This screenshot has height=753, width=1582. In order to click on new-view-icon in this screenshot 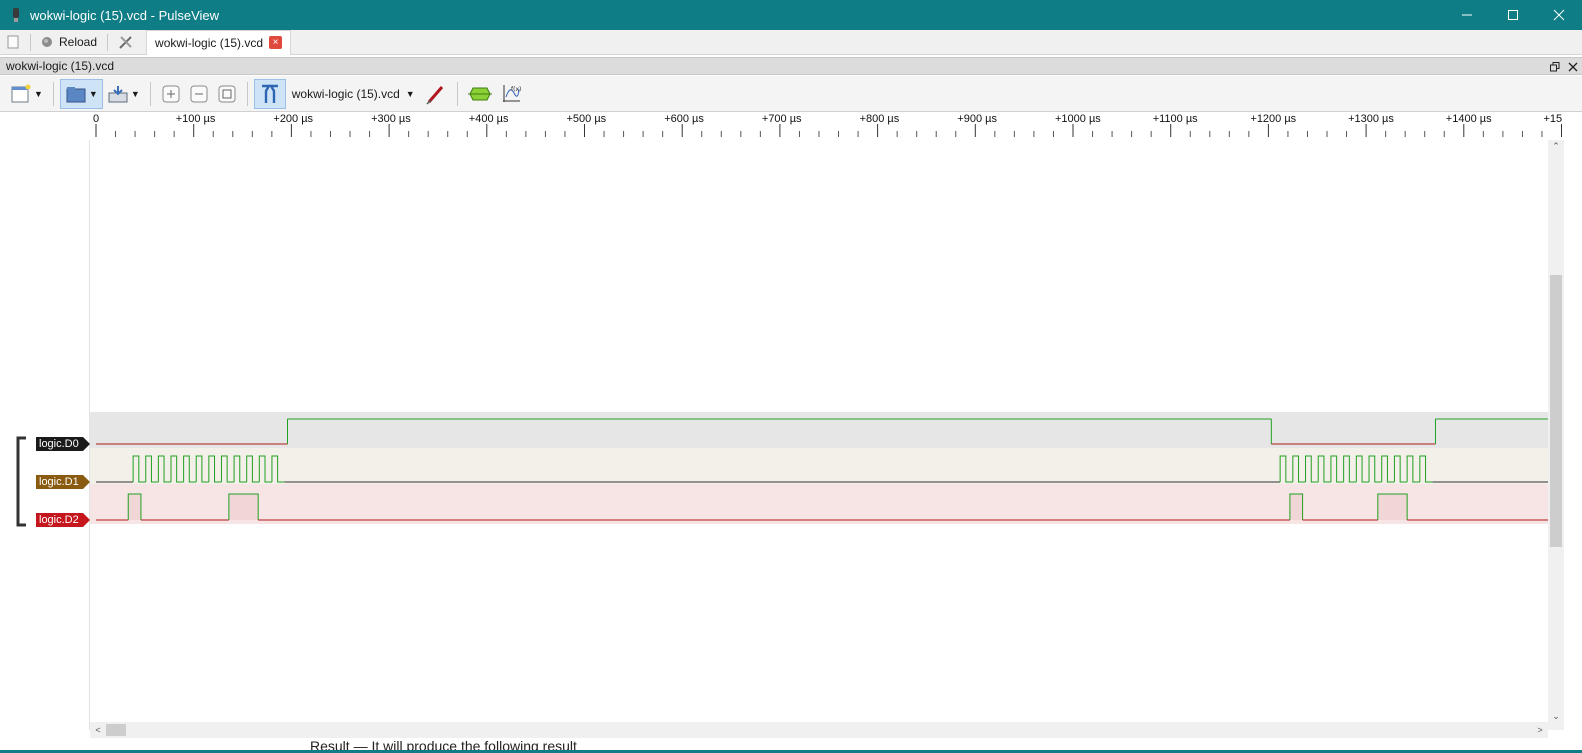, I will do `click(21, 93)`.